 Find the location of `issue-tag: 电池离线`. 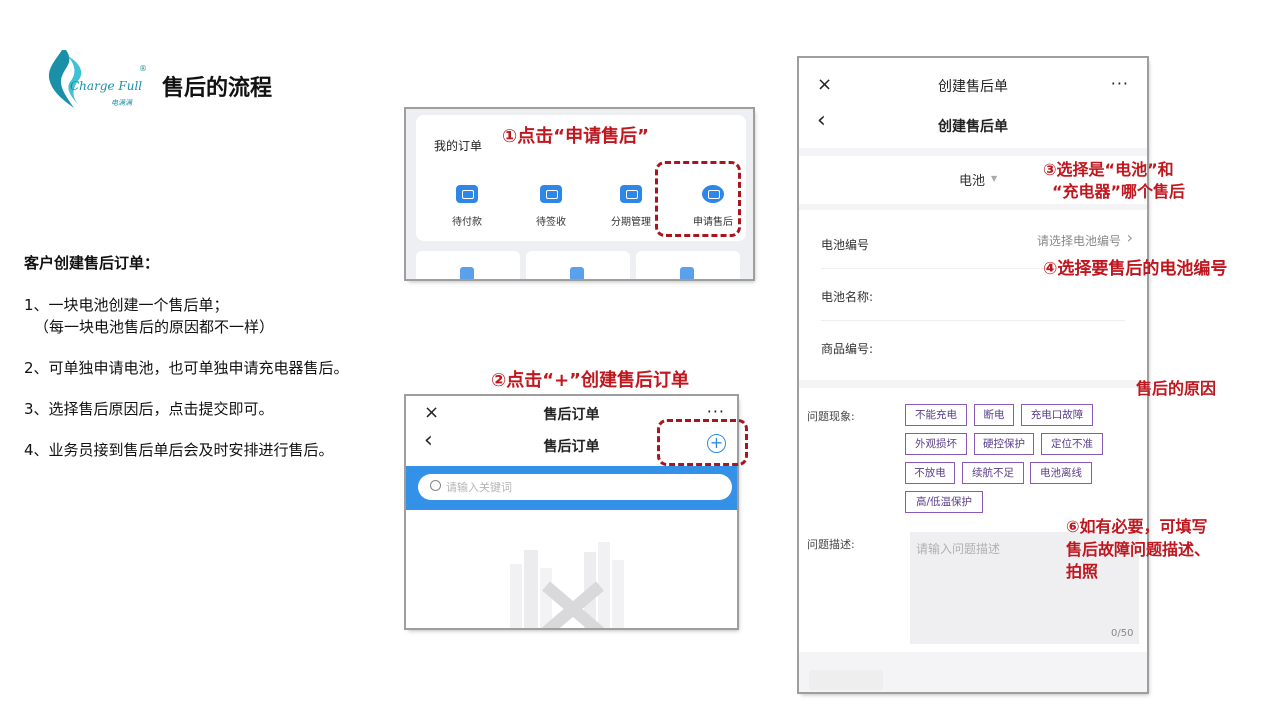

issue-tag: 电池离线 is located at coordinates (1061, 473).